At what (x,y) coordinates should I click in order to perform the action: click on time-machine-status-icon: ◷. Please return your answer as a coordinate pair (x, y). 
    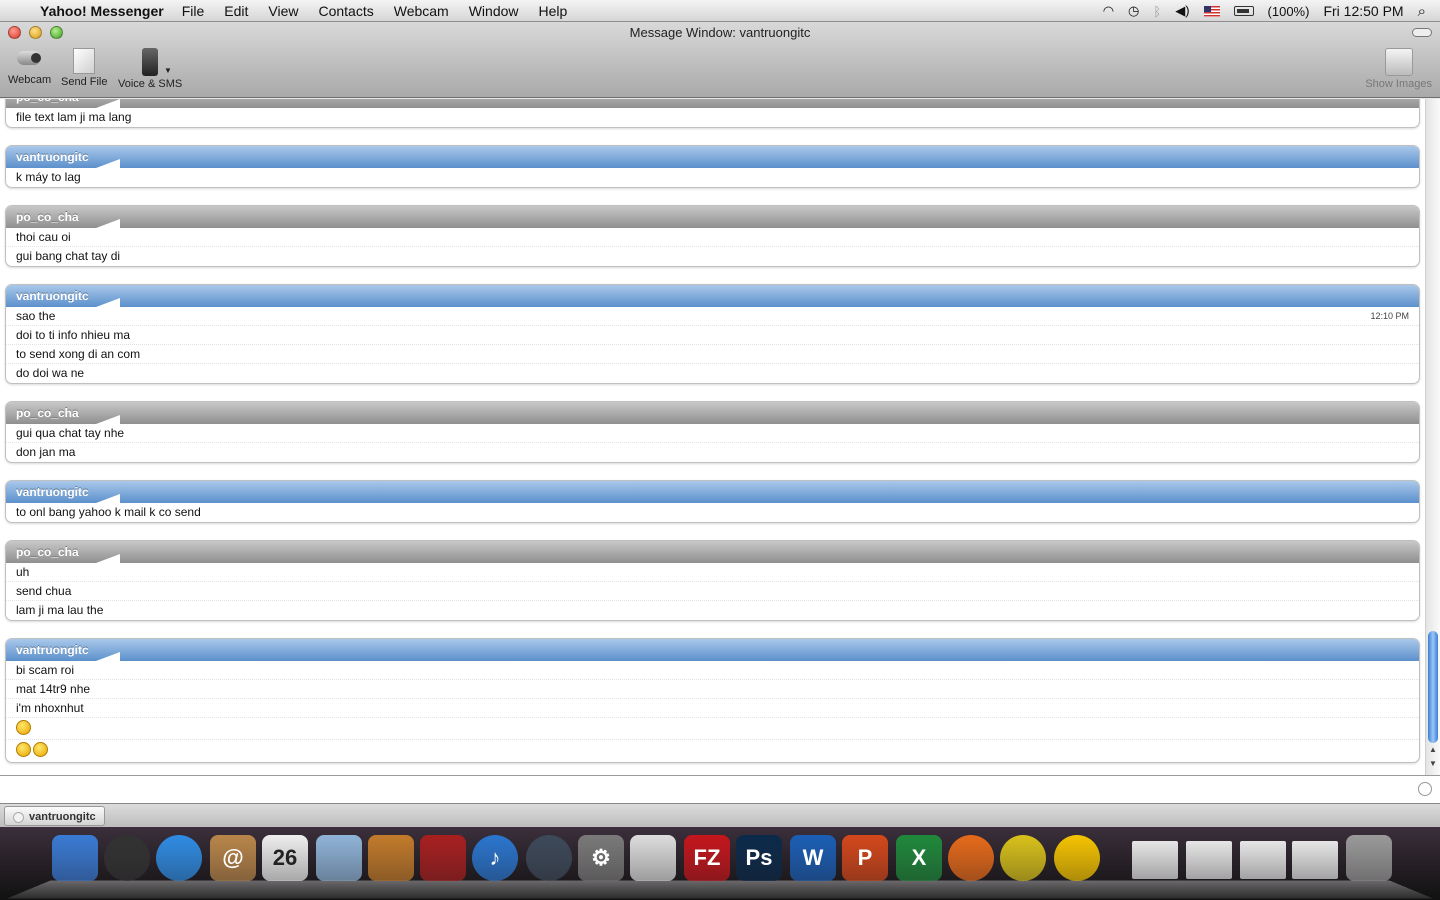
    Looking at the image, I should click on (1133, 11).